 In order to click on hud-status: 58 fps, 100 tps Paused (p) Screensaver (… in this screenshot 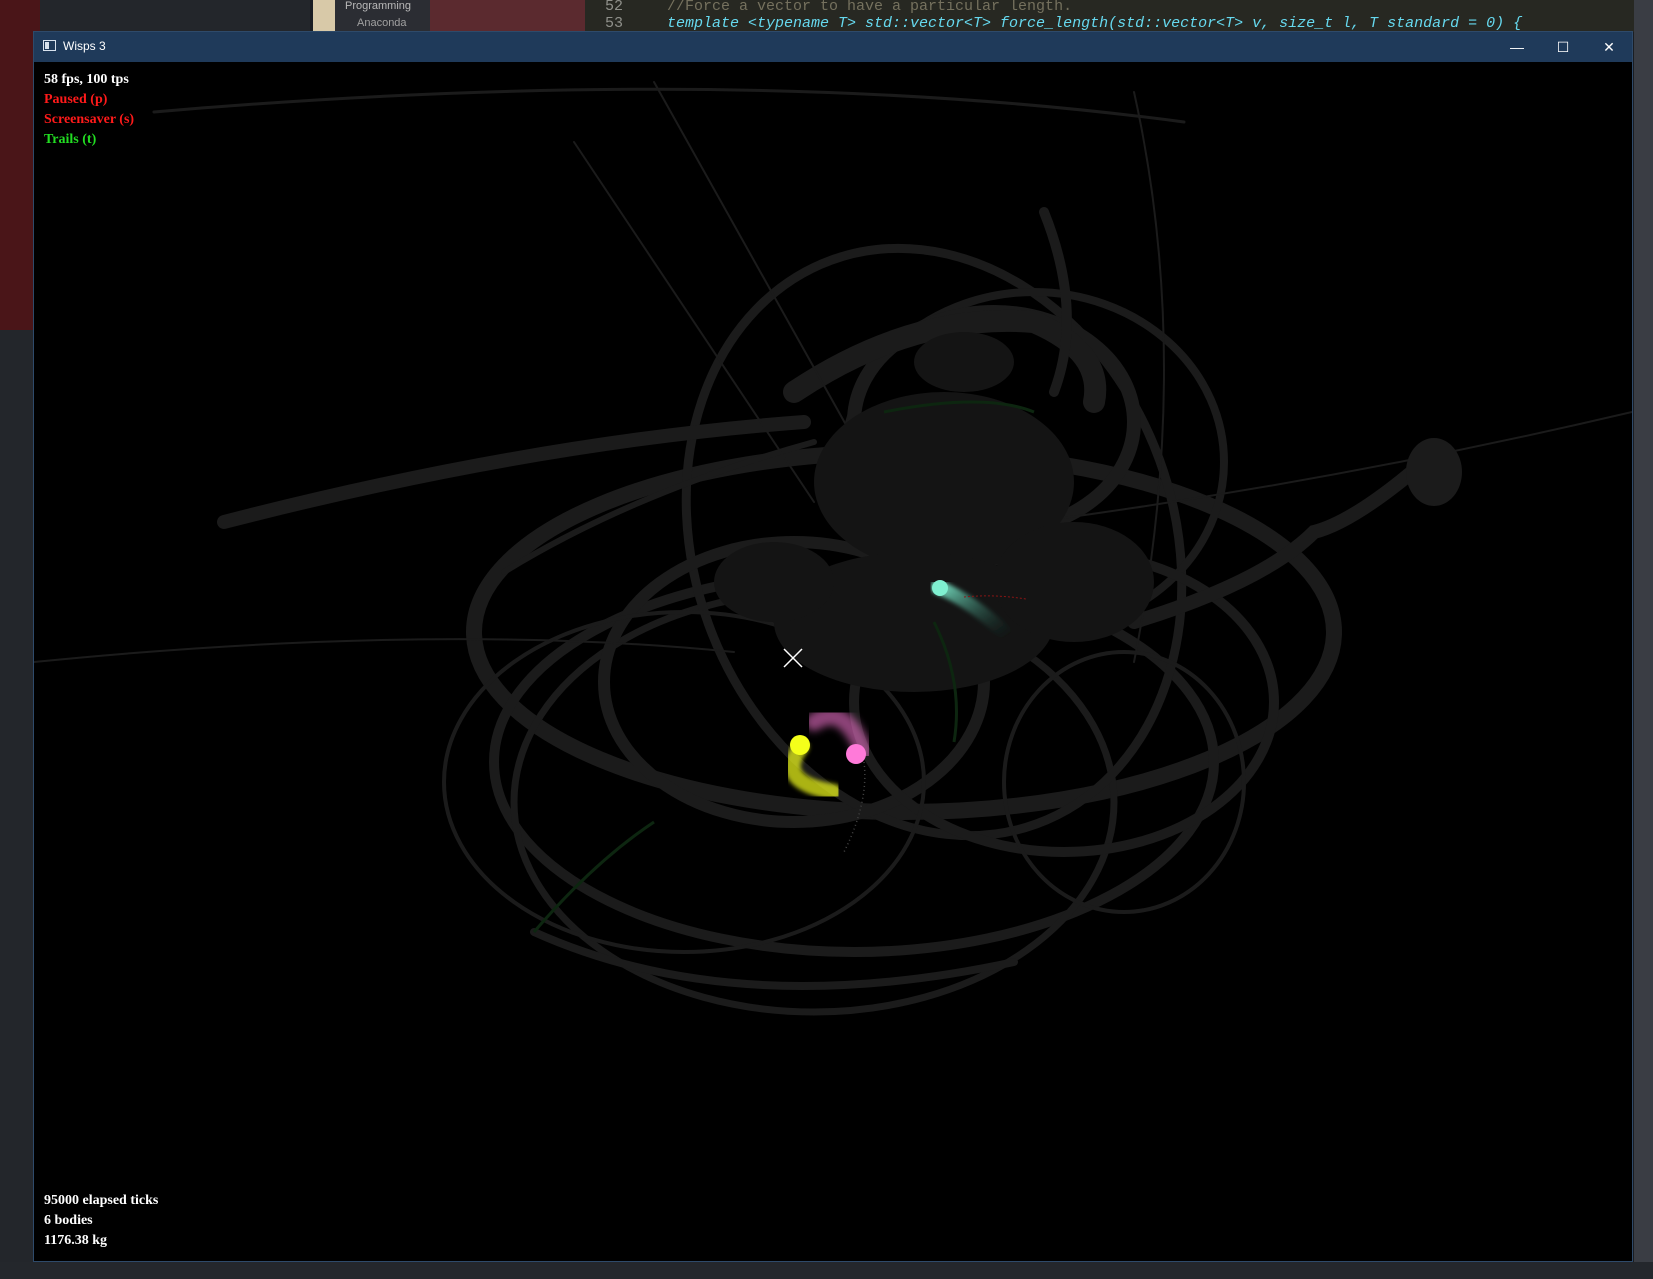, I will do `click(89, 110)`.